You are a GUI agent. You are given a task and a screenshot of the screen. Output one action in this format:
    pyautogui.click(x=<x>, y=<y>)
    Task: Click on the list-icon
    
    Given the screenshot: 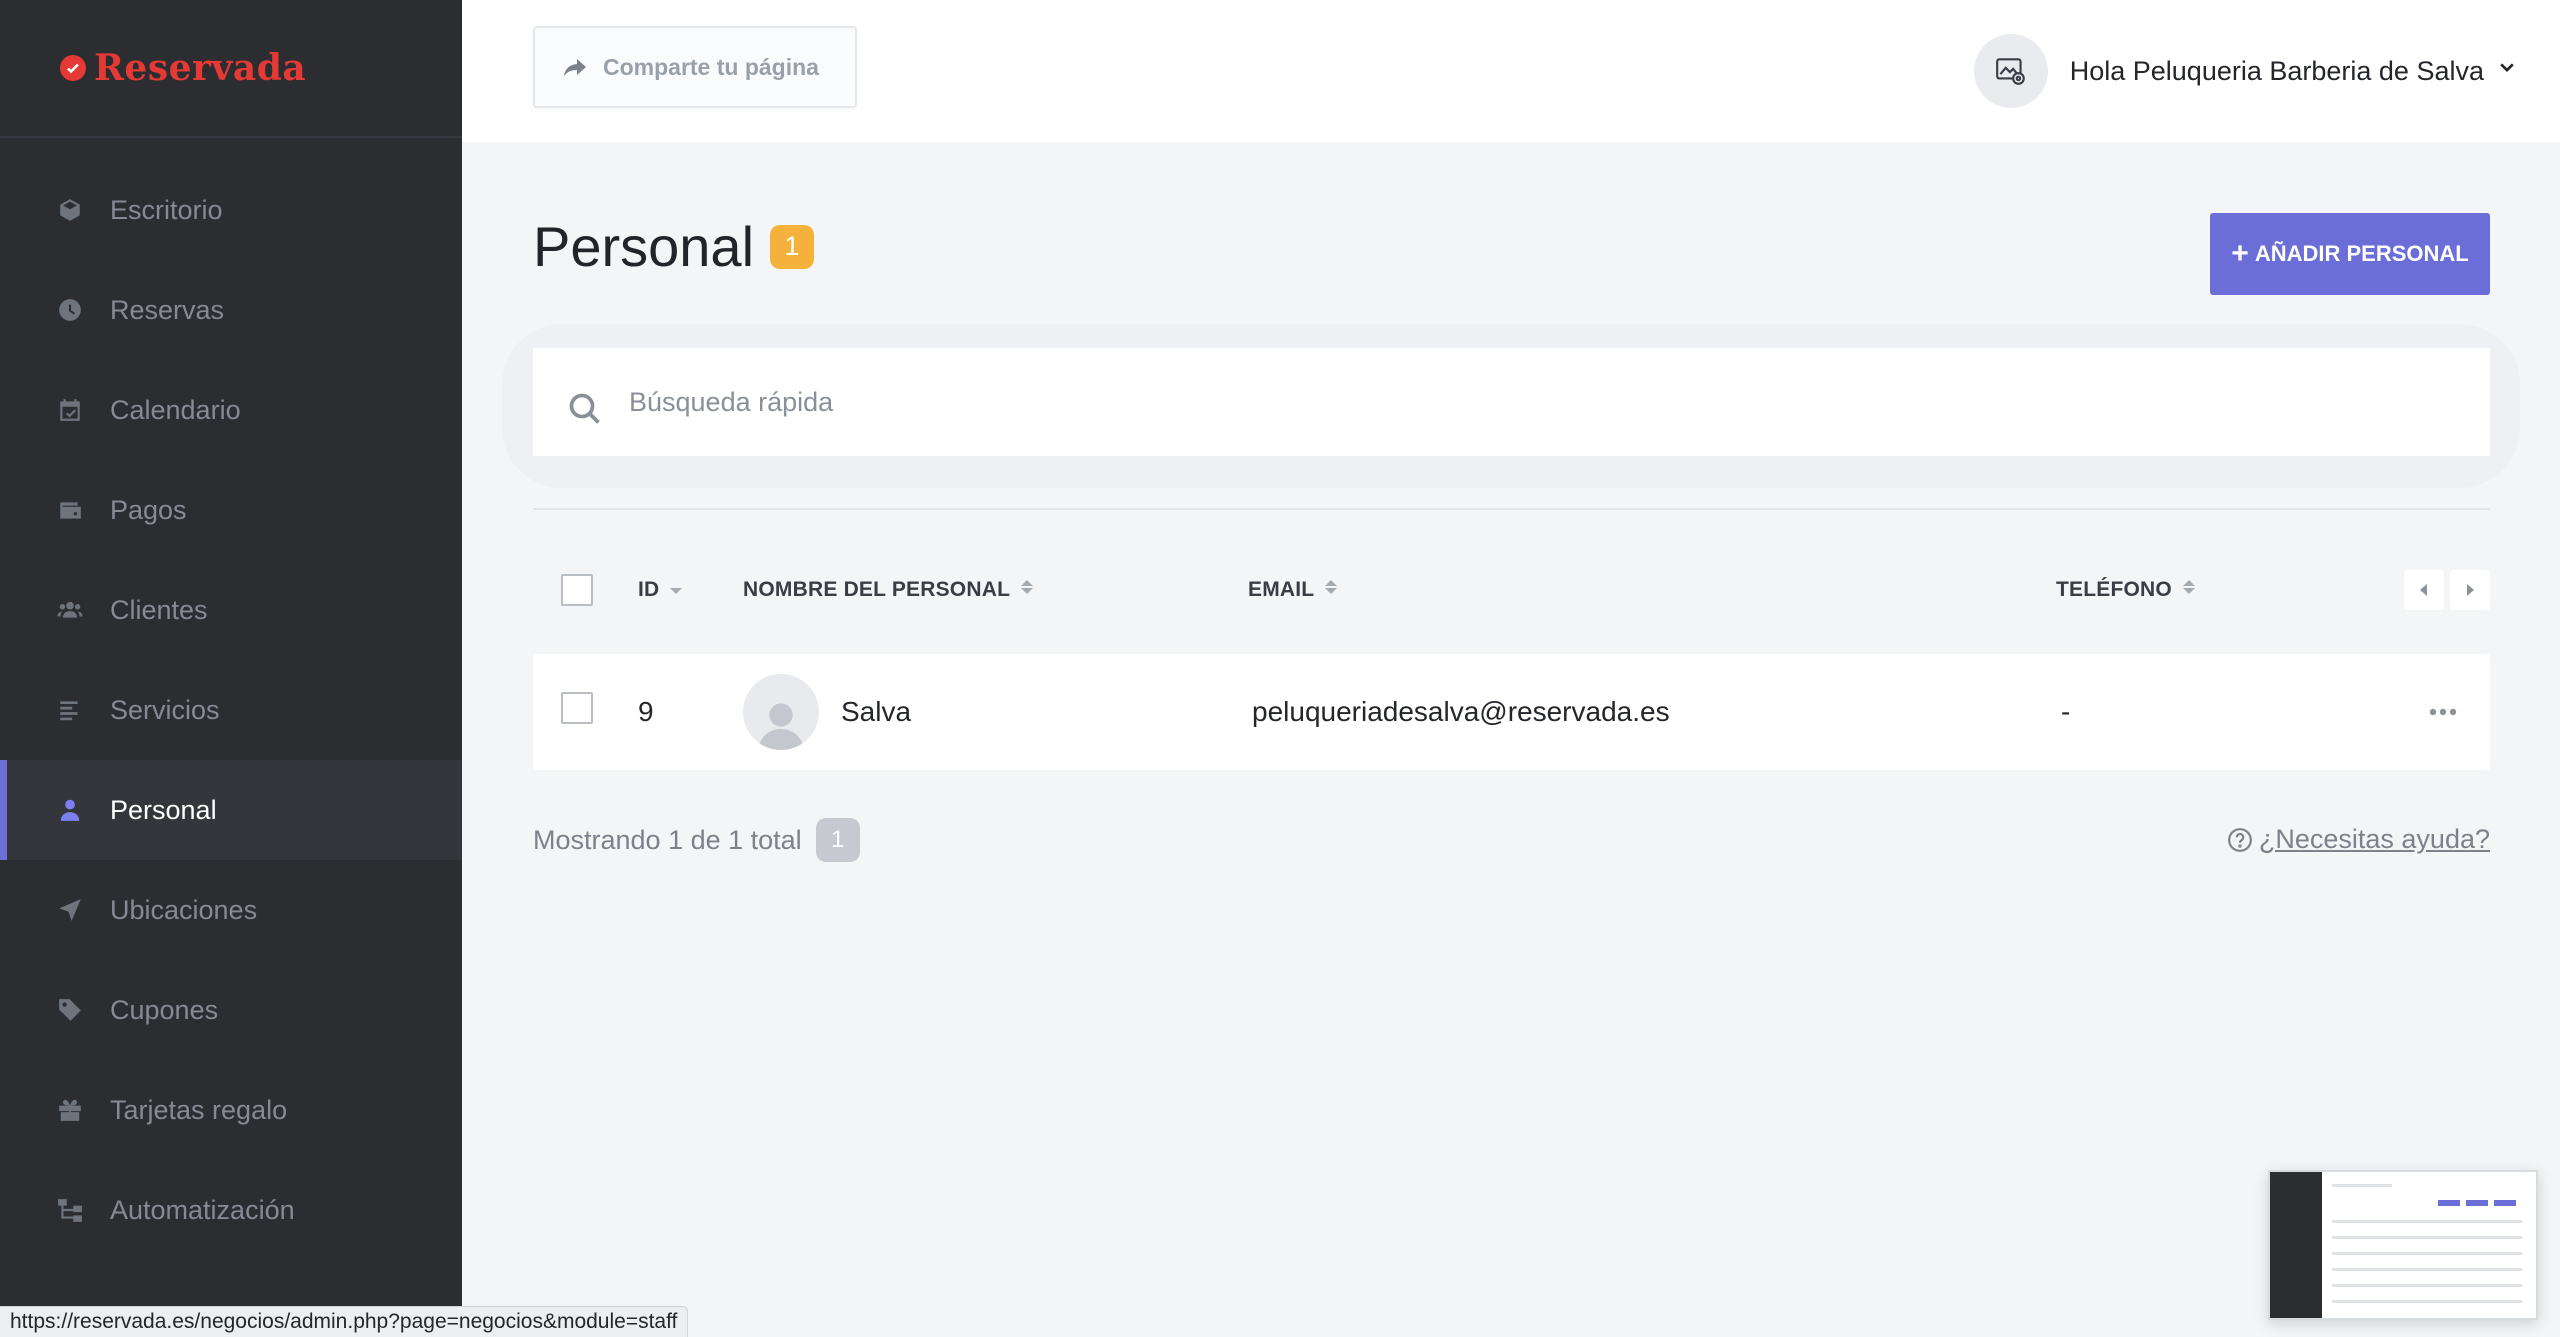 What is the action you would take?
    pyautogui.click(x=70, y=710)
    